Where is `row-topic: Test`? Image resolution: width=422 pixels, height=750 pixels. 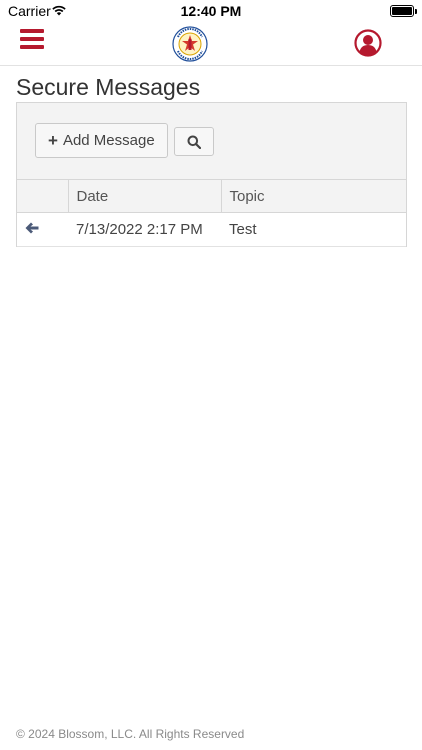
row-topic: Test is located at coordinates (313, 229).